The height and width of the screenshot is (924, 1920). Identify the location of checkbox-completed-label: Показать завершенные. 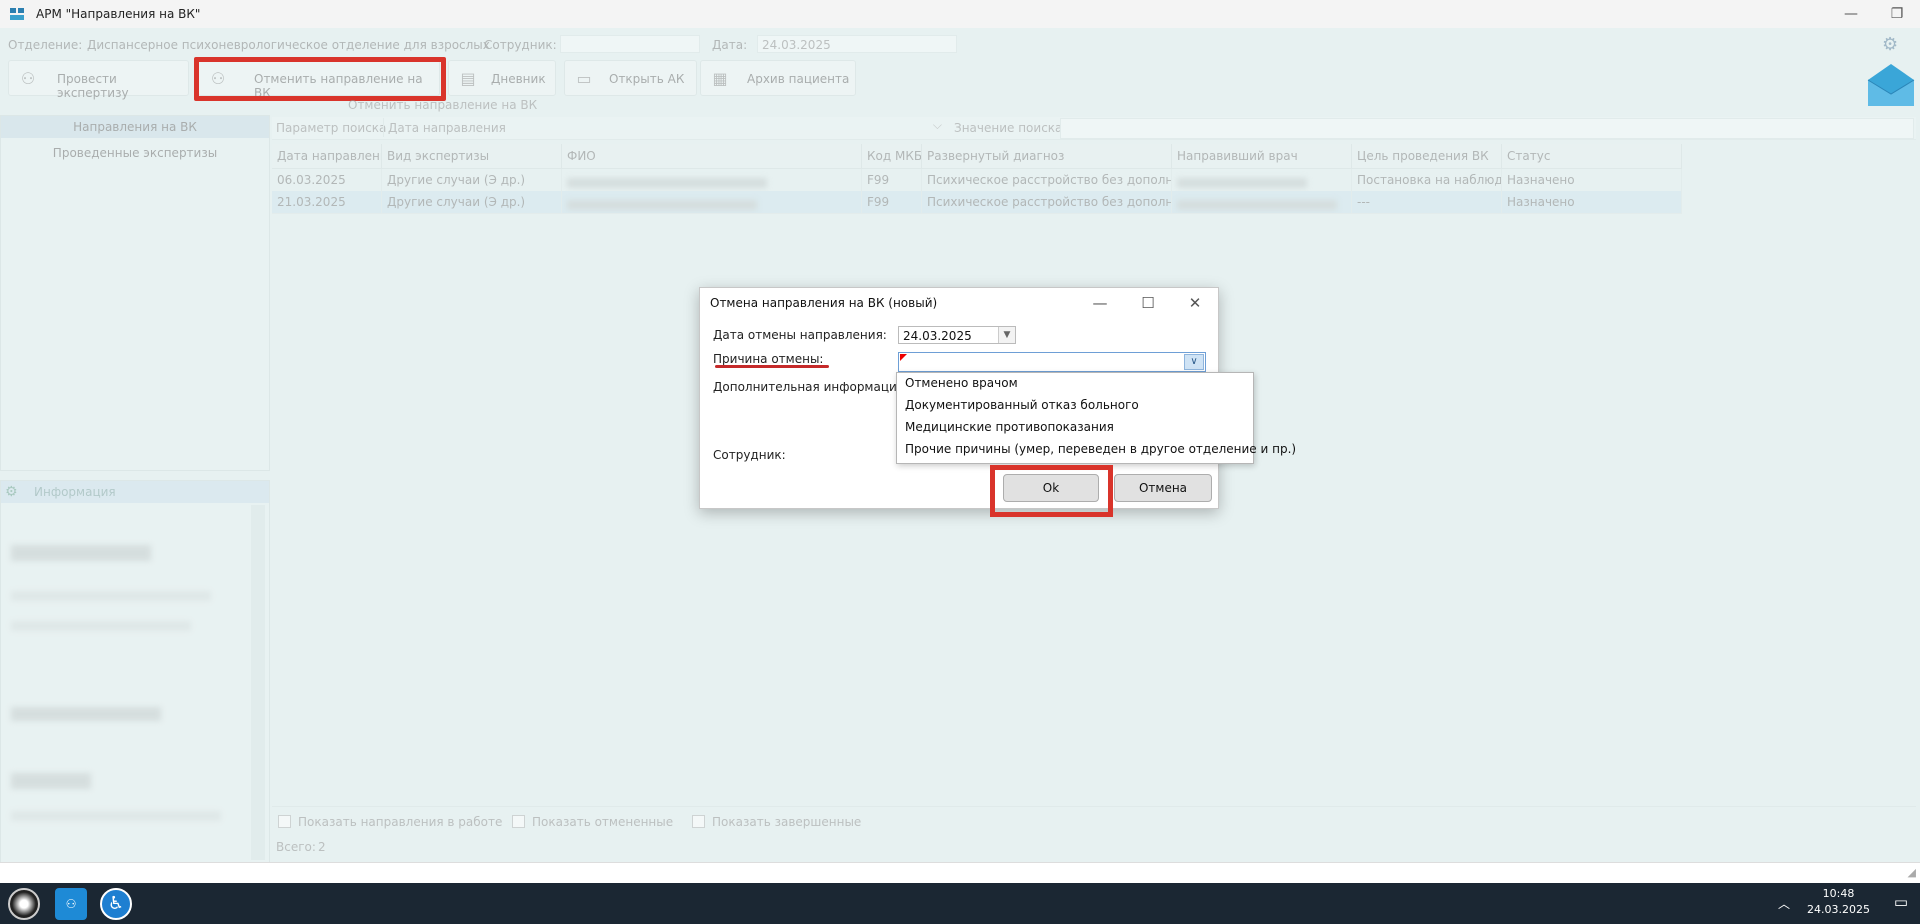
(787, 822).